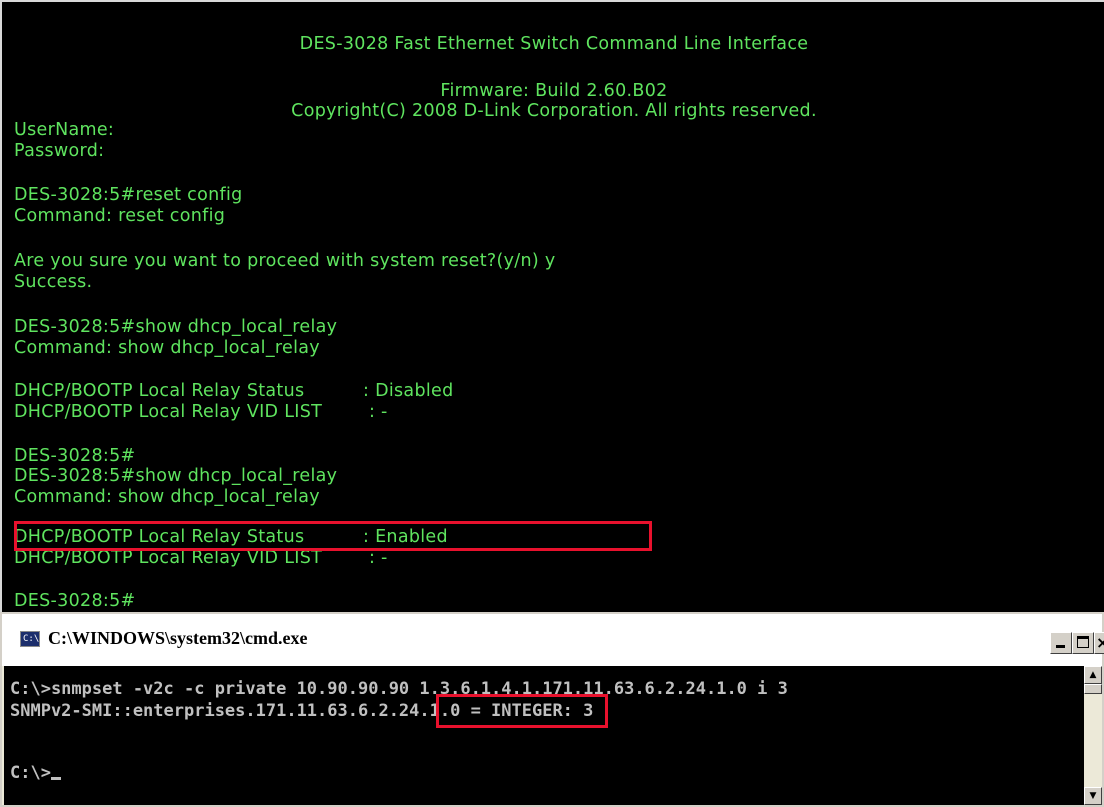 This screenshot has height=807, width=1104. Describe the element at coordinates (30, 773) in the screenshot. I see `cmd-prompt-text: C:\>` at that location.